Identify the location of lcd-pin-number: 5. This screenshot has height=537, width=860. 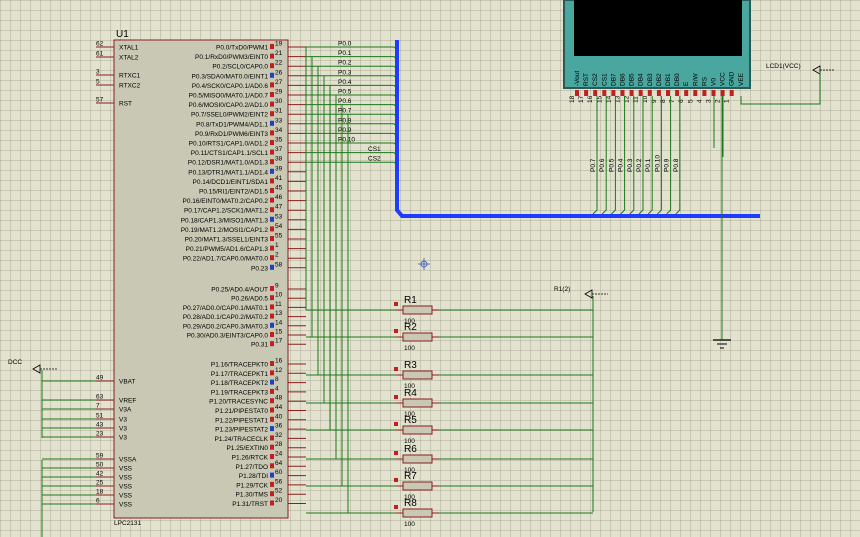
(690, 101).